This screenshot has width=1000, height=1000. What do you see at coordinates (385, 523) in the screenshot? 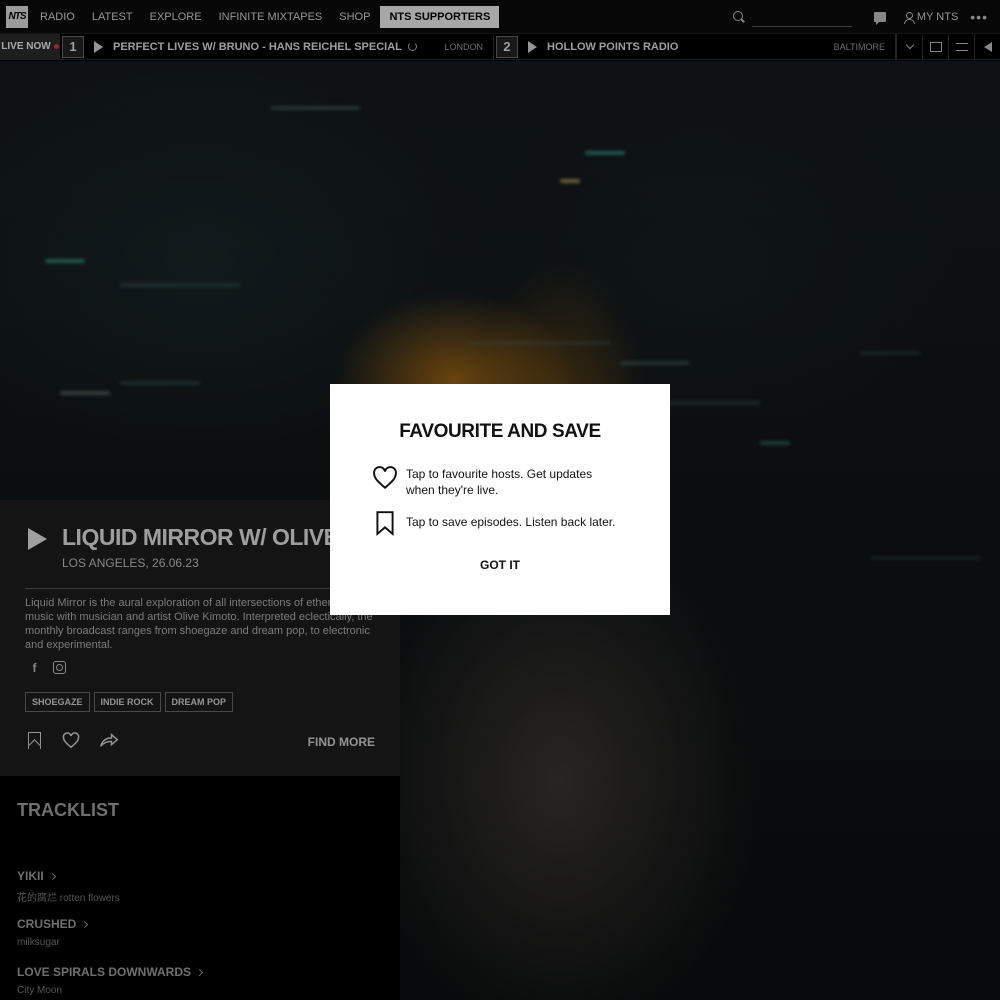
I see `bookmark-icon` at bounding box center [385, 523].